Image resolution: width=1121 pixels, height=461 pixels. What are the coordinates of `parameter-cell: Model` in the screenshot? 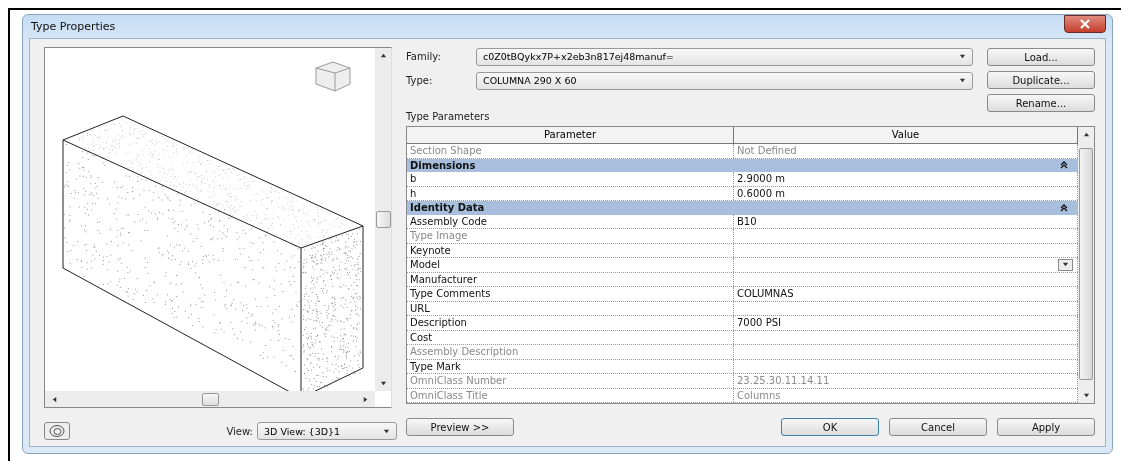 It's located at (570, 265).